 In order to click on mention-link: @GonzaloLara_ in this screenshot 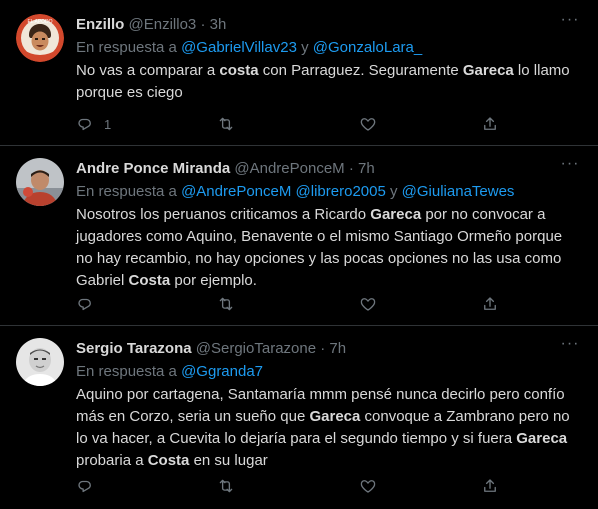, I will do `click(367, 47)`.